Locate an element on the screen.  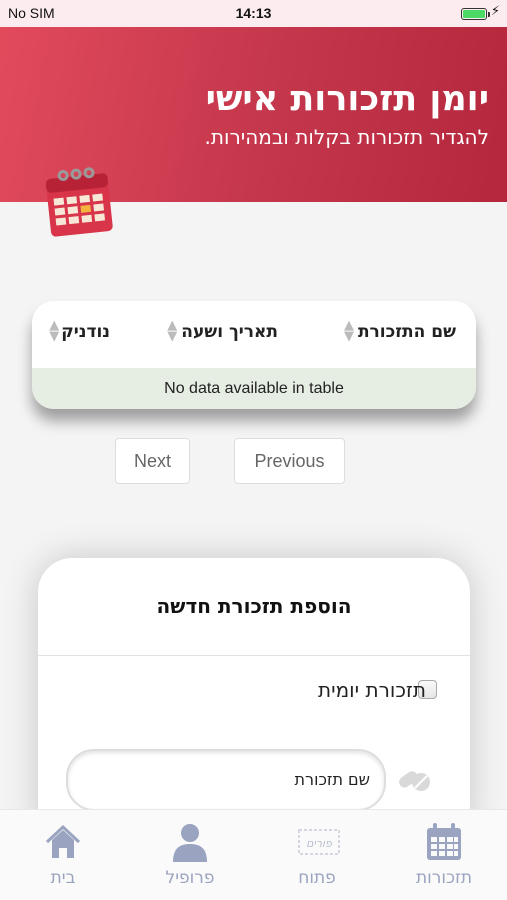
bottom-tab-bar: בית פרופיל פורים פתוח תזכורות is located at coordinates (253, 854).